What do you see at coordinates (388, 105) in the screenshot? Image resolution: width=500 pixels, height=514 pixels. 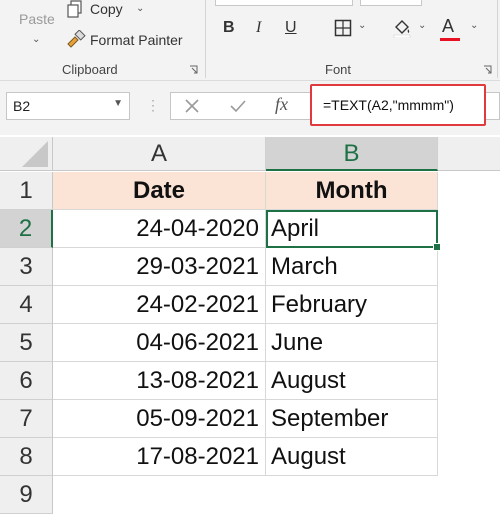 I see `formula-text: =TEXT(A2,"mmmm")` at bounding box center [388, 105].